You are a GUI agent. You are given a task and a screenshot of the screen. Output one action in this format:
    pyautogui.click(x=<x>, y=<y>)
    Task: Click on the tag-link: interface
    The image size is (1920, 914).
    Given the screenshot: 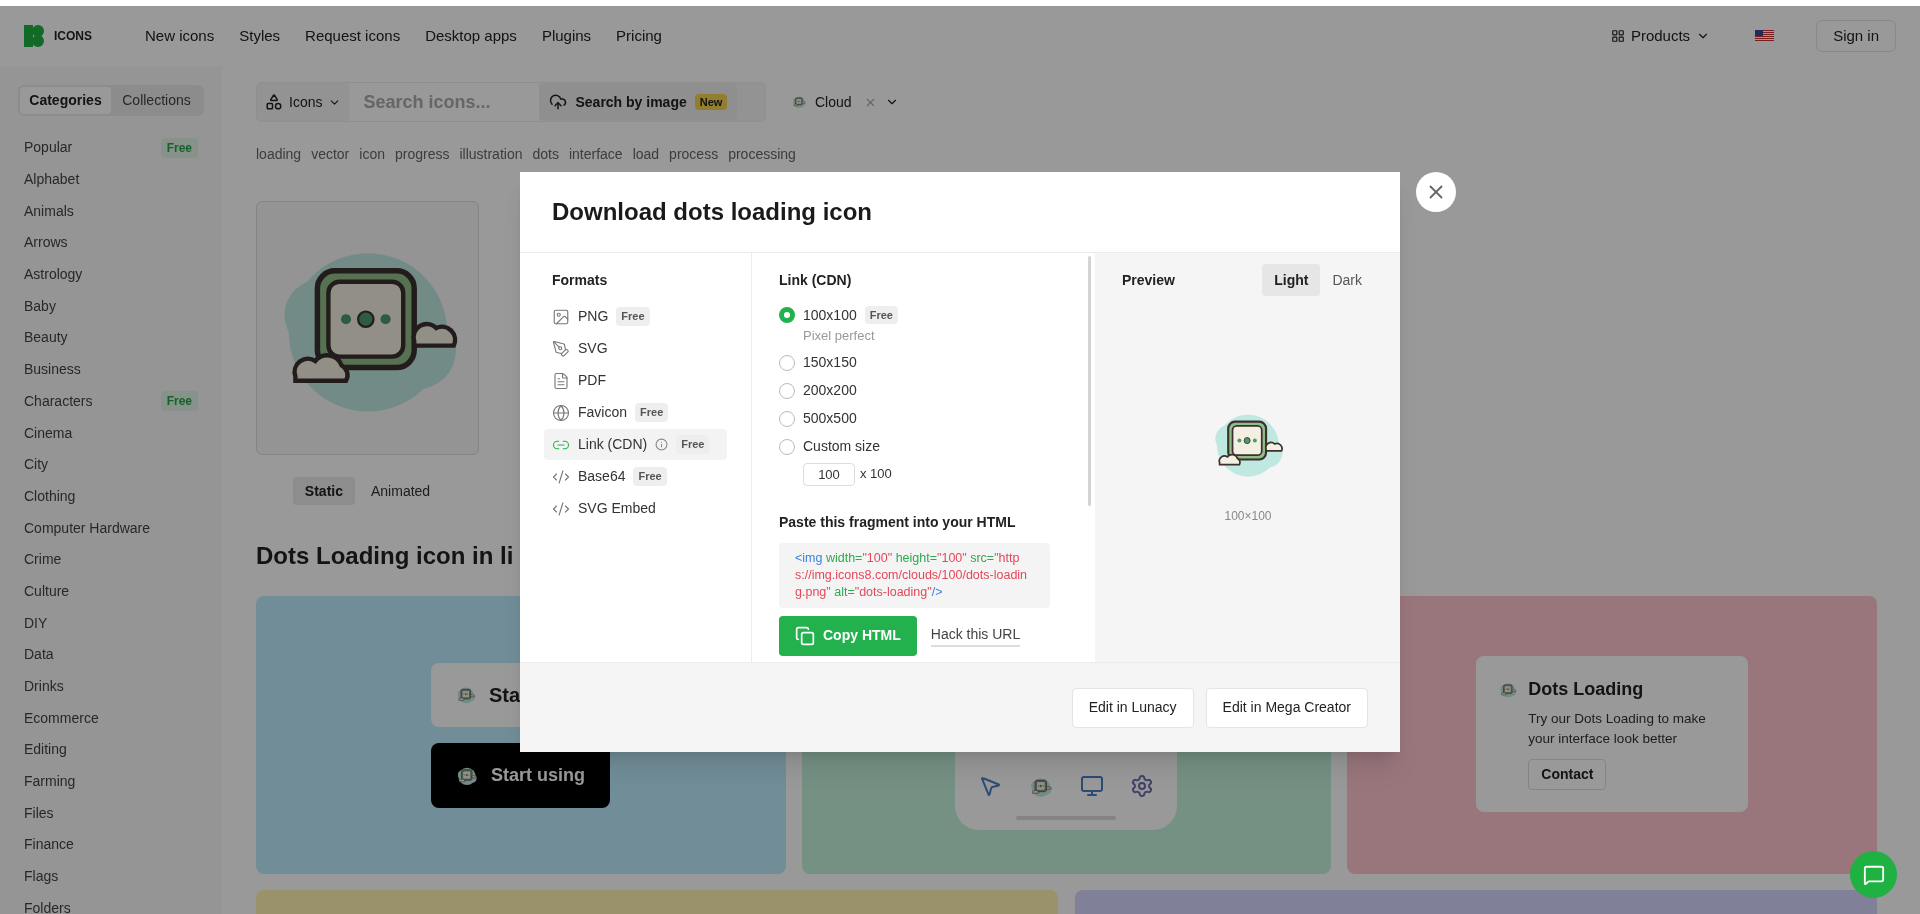 What is the action you would take?
    pyautogui.click(x=595, y=154)
    